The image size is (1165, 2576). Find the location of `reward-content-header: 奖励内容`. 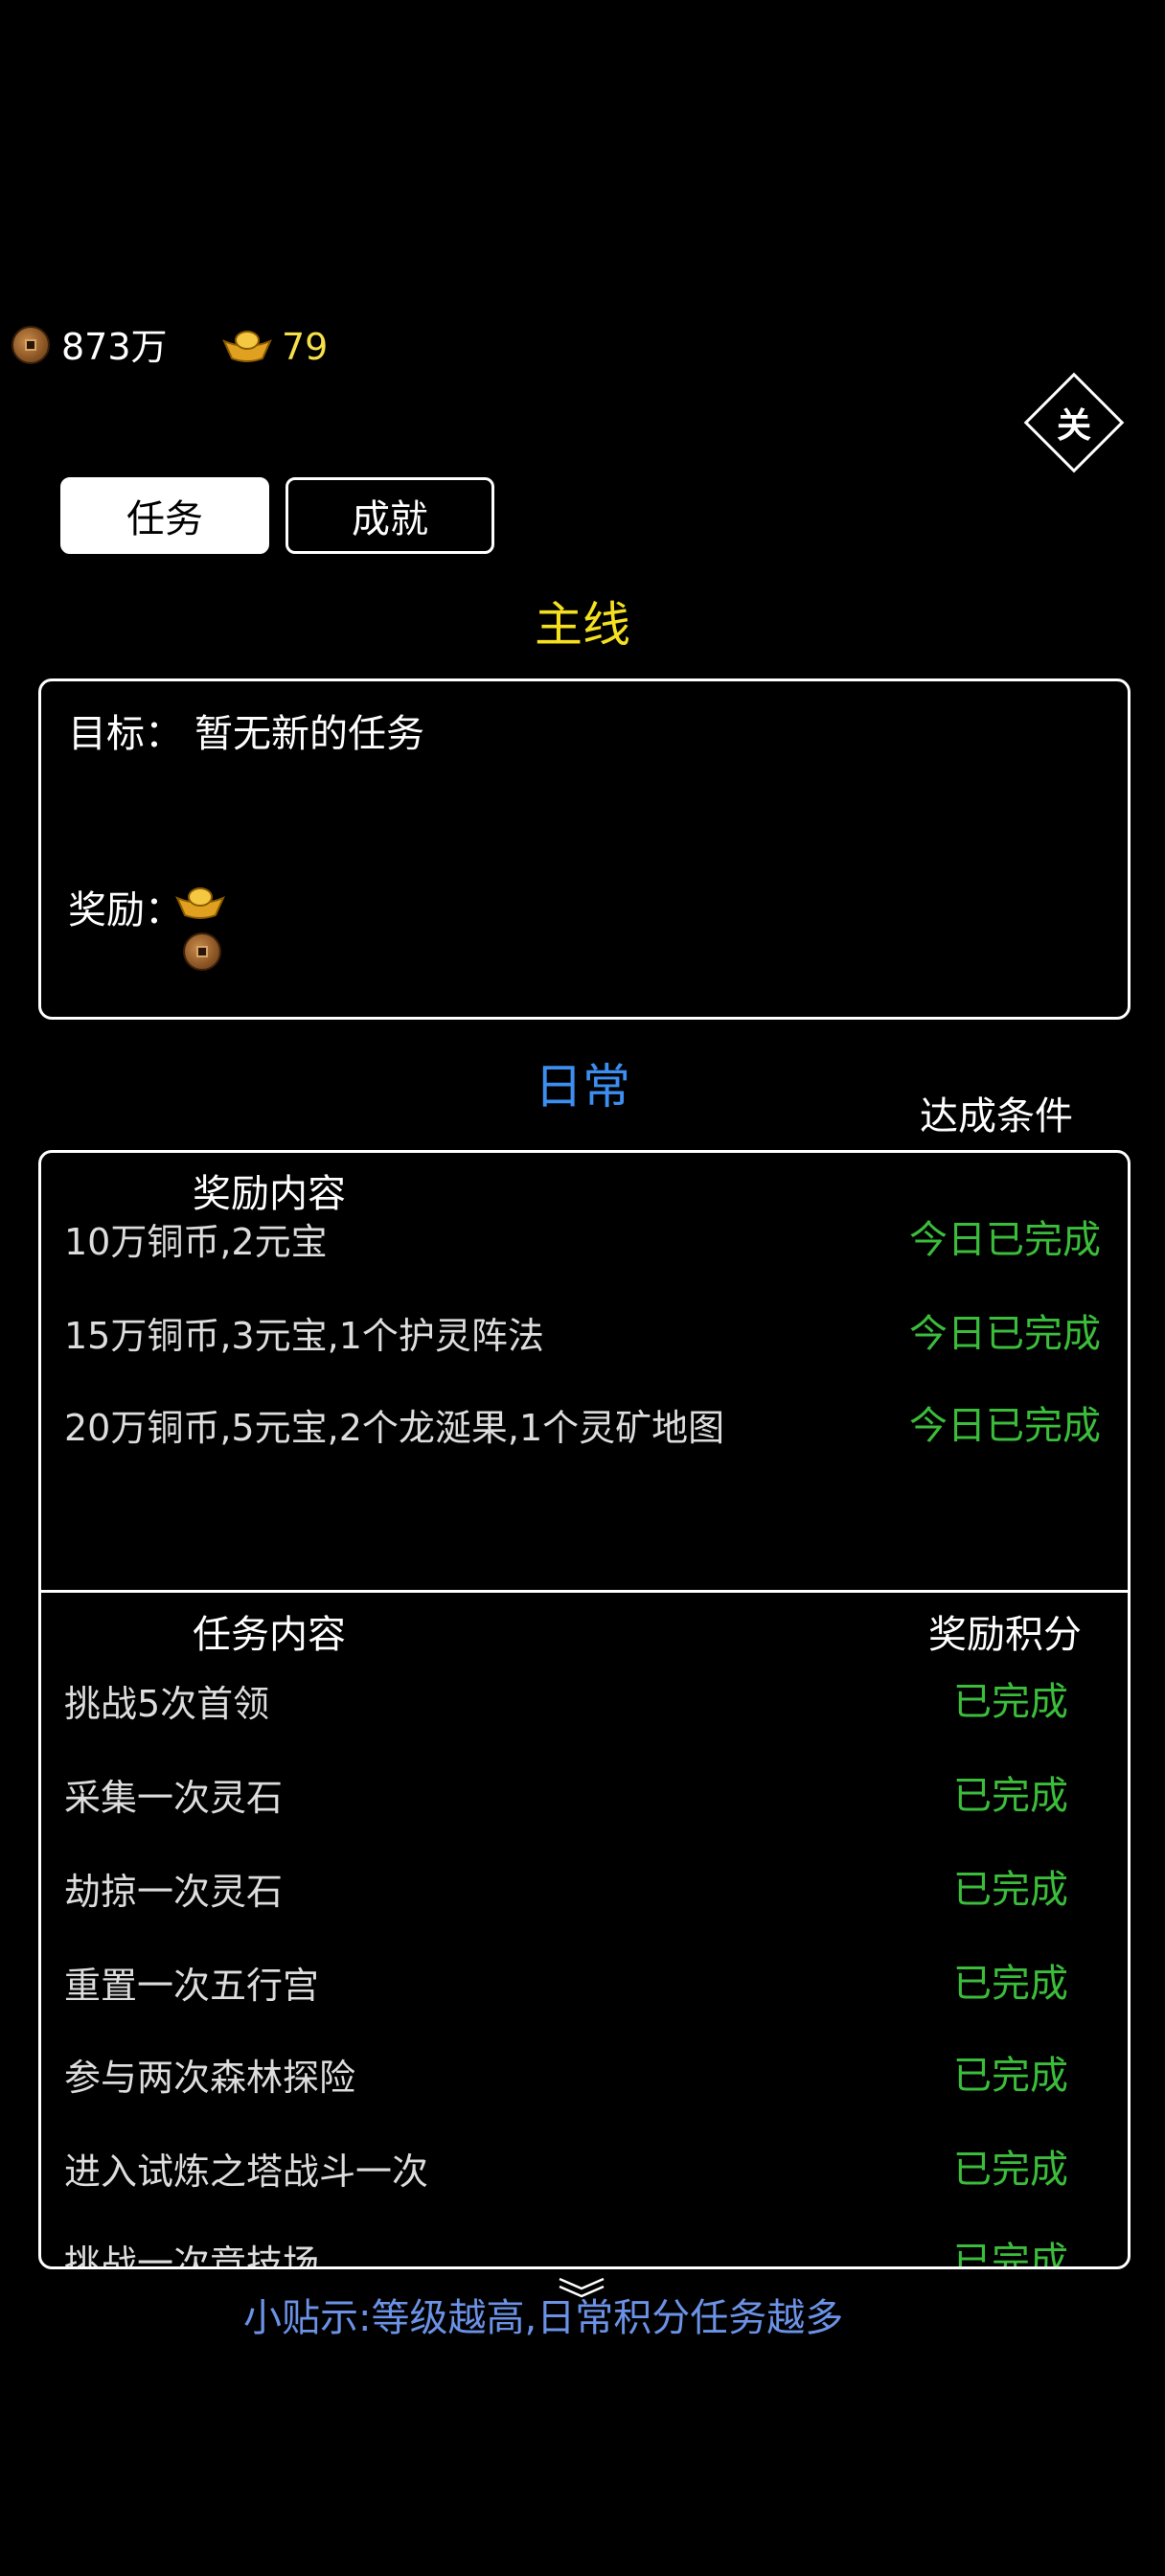

reward-content-header: 奖励内容 is located at coordinates (270, 1194).